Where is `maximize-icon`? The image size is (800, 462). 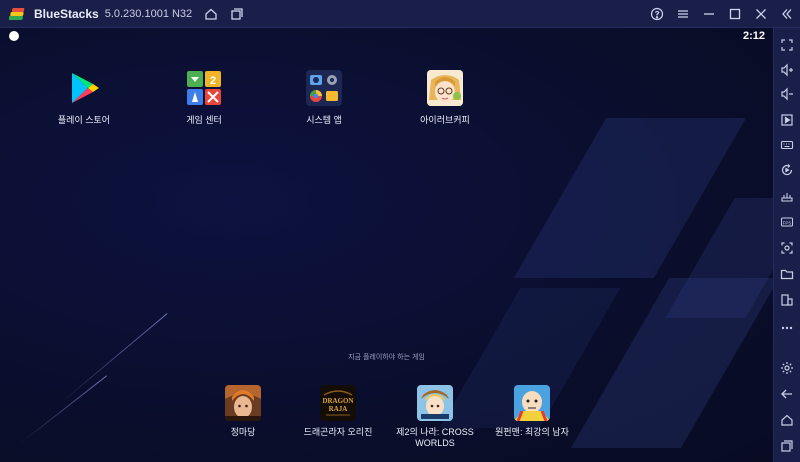 maximize-icon is located at coordinates (735, 14).